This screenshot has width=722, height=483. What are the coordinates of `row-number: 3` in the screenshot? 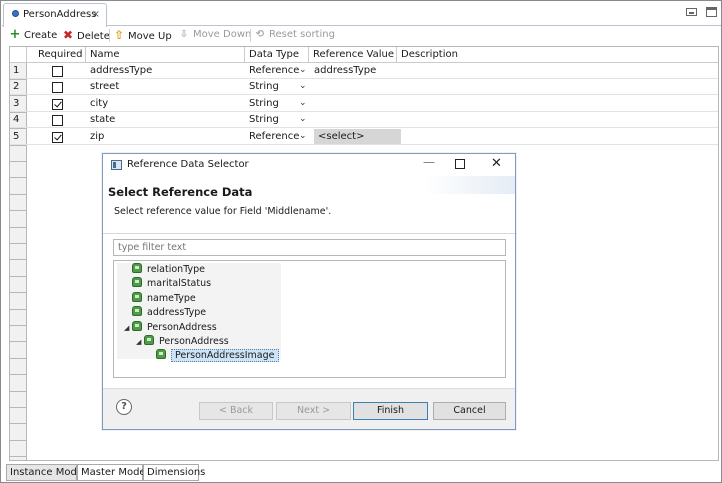 It's located at (16, 103).